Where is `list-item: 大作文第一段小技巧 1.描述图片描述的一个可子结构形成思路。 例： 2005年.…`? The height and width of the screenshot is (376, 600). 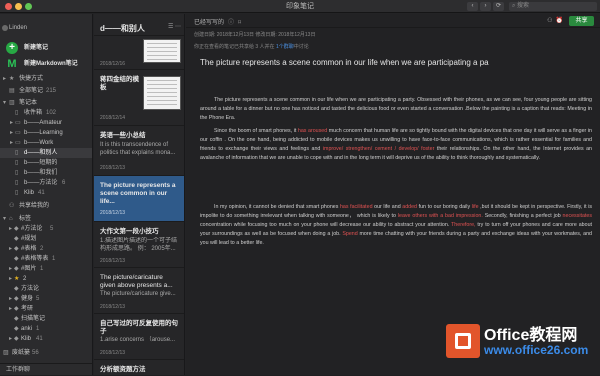 list-item: 大作文第一段小技巧 1.描述图片描述的一个可子结构形成思路。 例： 2005年.… is located at coordinates (139, 245).